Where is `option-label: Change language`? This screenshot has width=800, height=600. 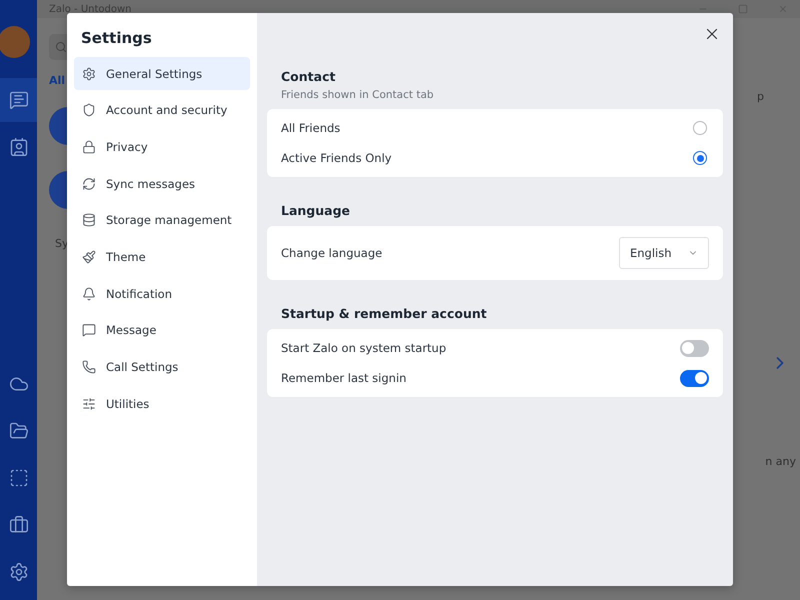
option-label: Change language is located at coordinates (331, 253).